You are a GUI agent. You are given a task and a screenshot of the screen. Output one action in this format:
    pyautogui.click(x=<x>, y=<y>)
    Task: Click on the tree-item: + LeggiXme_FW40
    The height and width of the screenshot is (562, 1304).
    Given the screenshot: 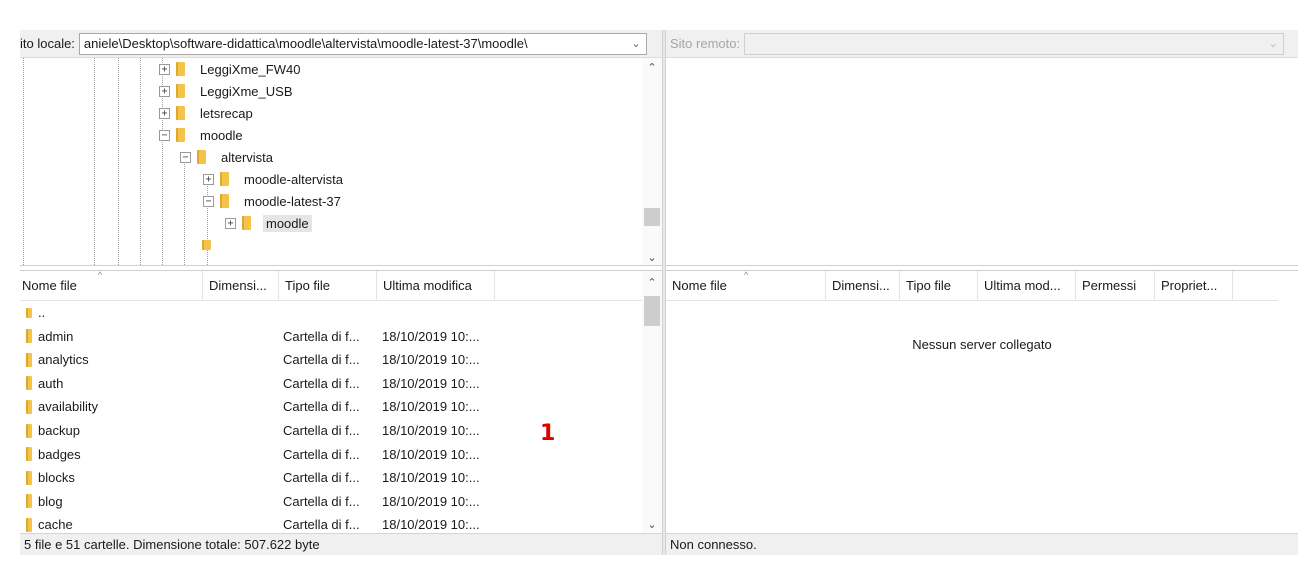 What is the action you would take?
    pyautogui.click(x=231, y=69)
    